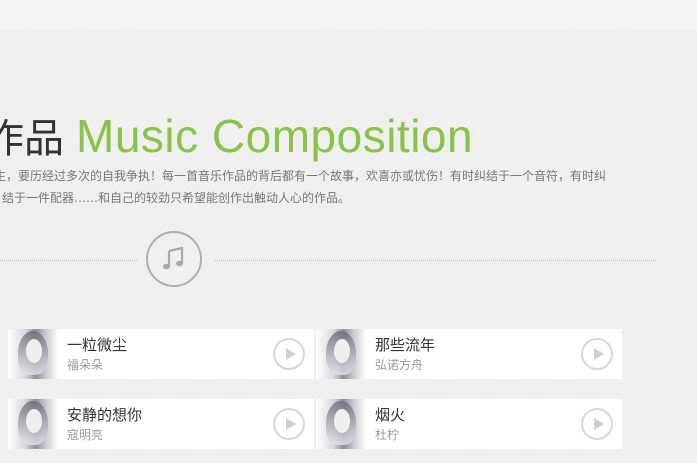 The image size is (697, 463). What do you see at coordinates (435, 260) in the screenshot?
I see `divider-right` at bounding box center [435, 260].